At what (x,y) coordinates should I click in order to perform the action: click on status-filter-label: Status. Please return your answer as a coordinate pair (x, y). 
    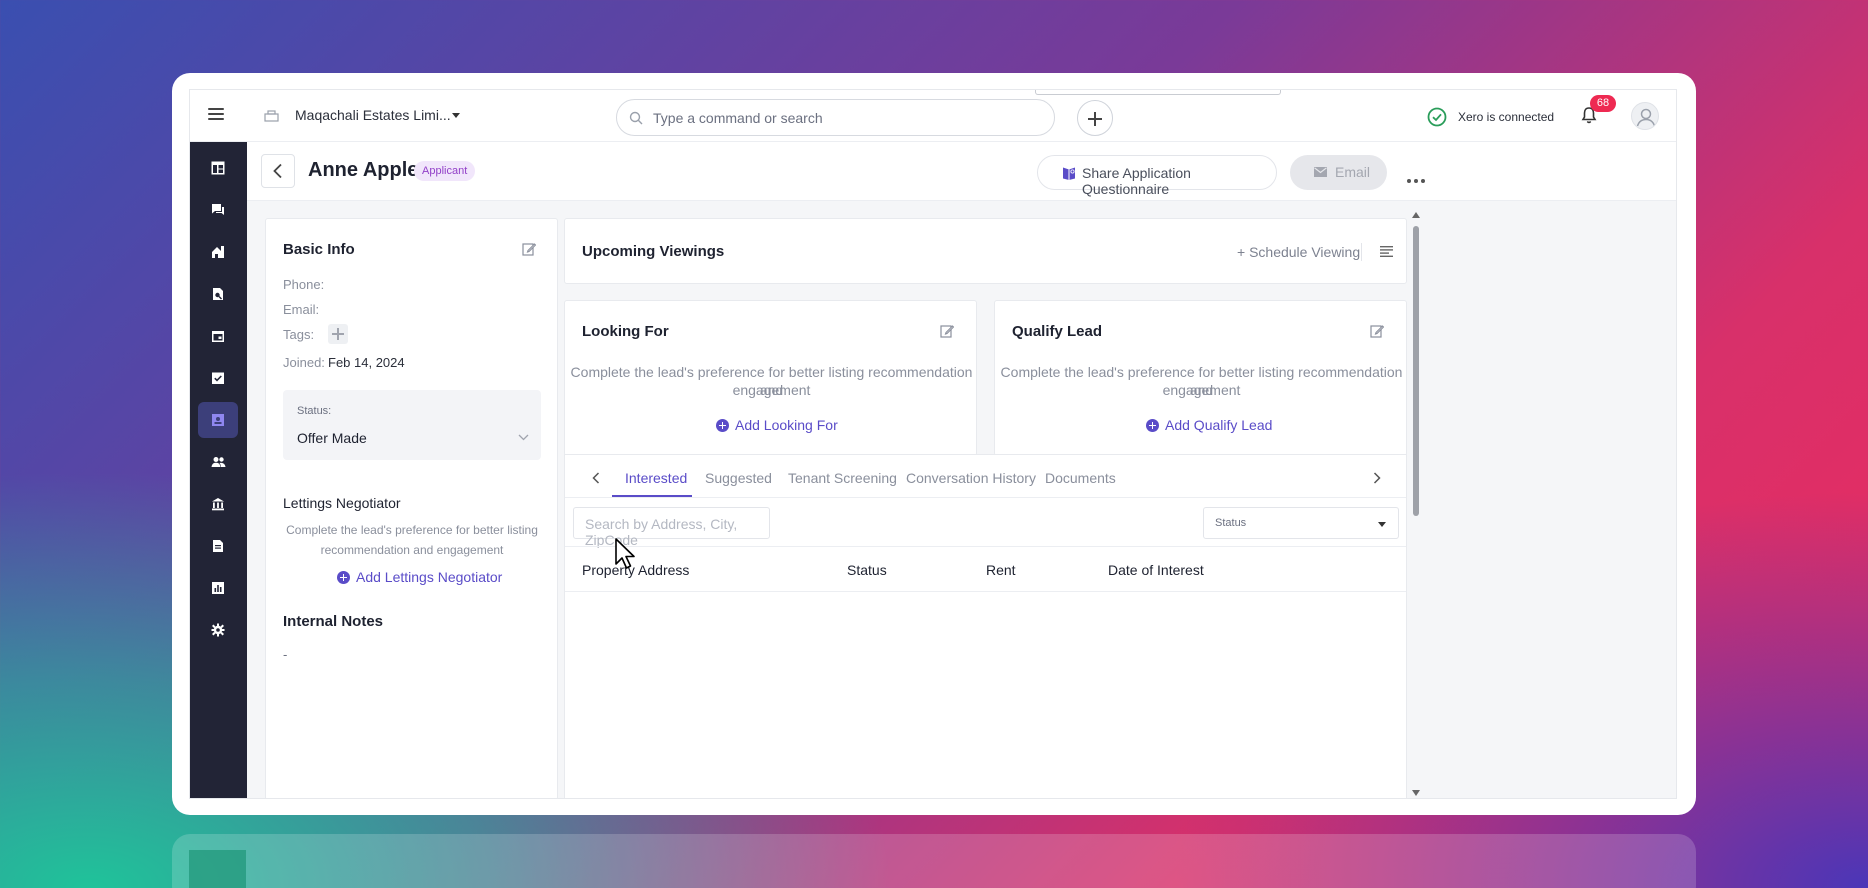
    Looking at the image, I should click on (1231, 523).